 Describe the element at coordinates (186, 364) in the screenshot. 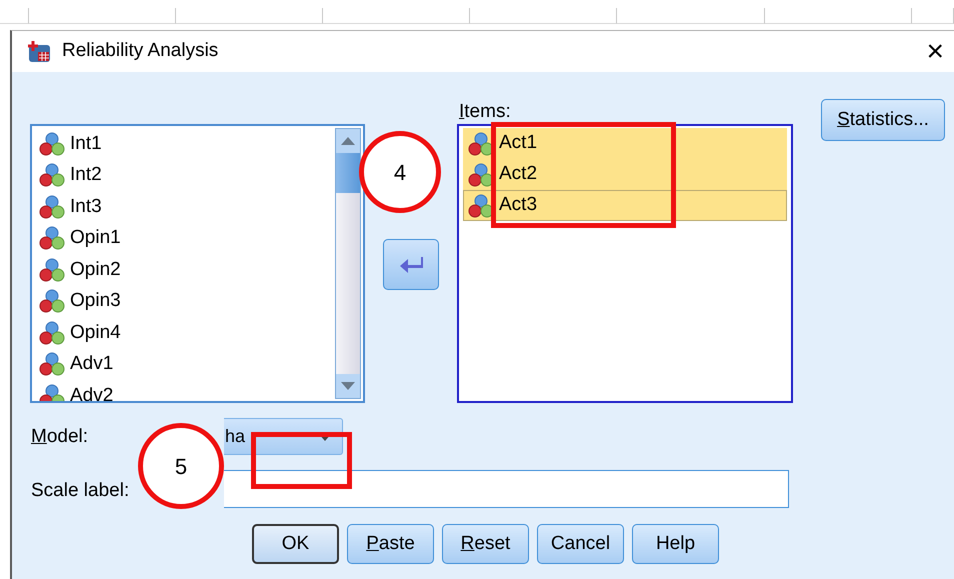

I see `variable-item: Adv1` at that location.